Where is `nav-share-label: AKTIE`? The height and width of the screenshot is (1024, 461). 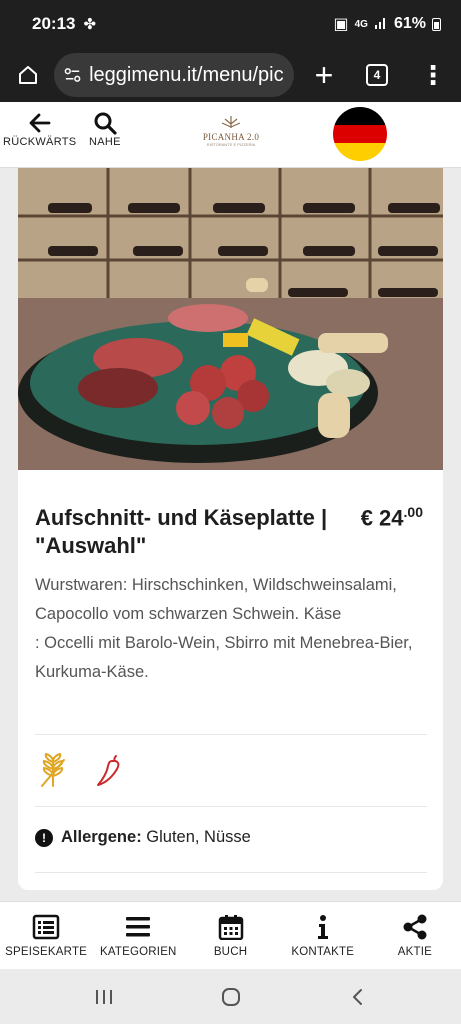 nav-share-label: AKTIE is located at coordinates (415, 952).